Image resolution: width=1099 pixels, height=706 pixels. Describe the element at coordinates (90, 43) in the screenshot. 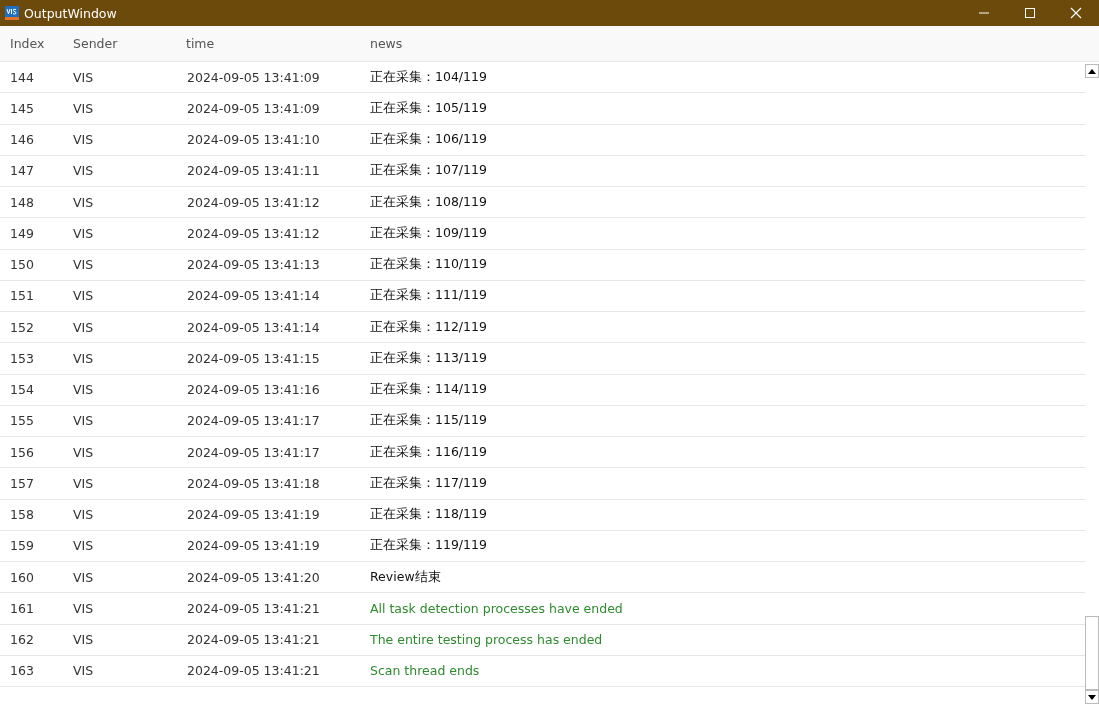

I see `column-header: Sender` at that location.